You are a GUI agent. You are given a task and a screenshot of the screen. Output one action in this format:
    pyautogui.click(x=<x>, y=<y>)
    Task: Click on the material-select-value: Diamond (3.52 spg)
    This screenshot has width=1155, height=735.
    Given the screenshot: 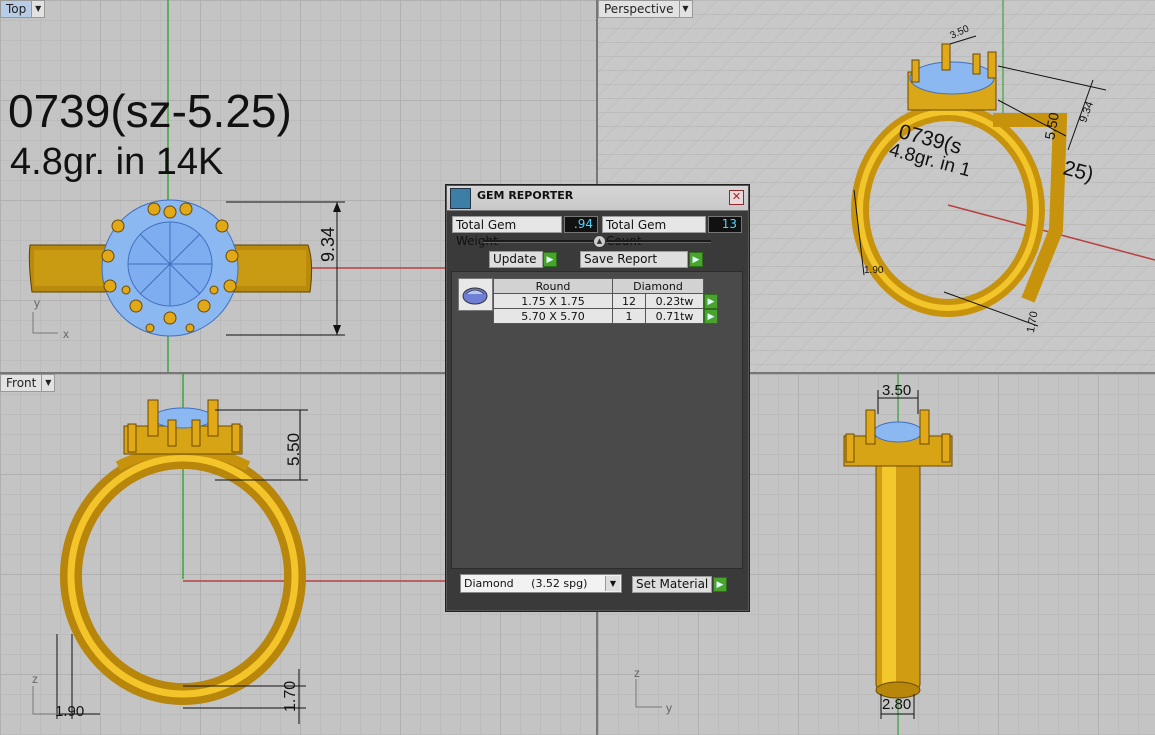 What is the action you would take?
    pyautogui.click(x=526, y=583)
    